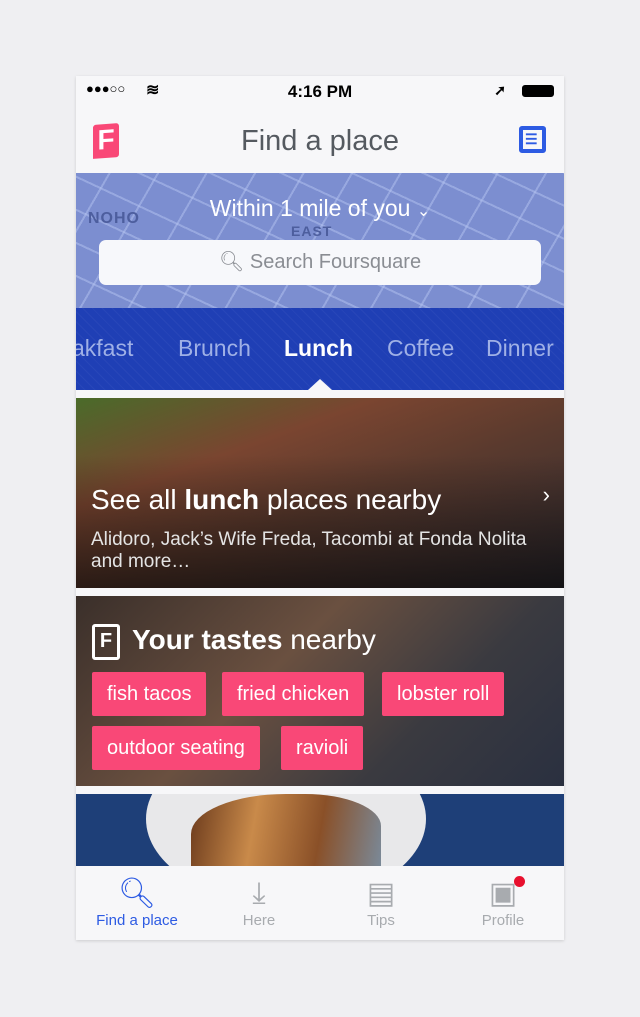 This screenshot has width=640, height=1017. What do you see at coordinates (381, 920) in the screenshot?
I see `tab-label: Tips` at bounding box center [381, 920].